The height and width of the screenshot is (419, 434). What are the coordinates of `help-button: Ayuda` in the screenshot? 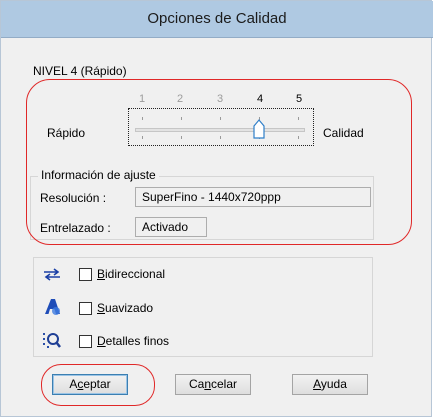 It's located at (330, 384).